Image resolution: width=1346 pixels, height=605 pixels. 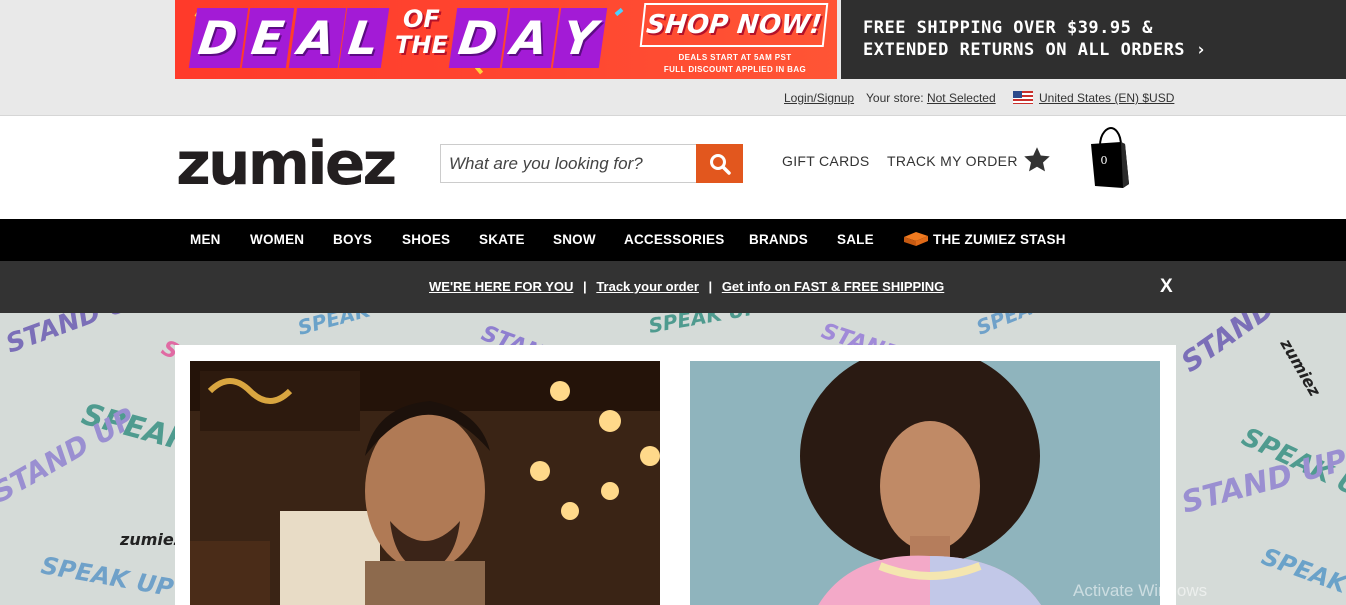 I want to click on search-input, so click(x=569, y=163).